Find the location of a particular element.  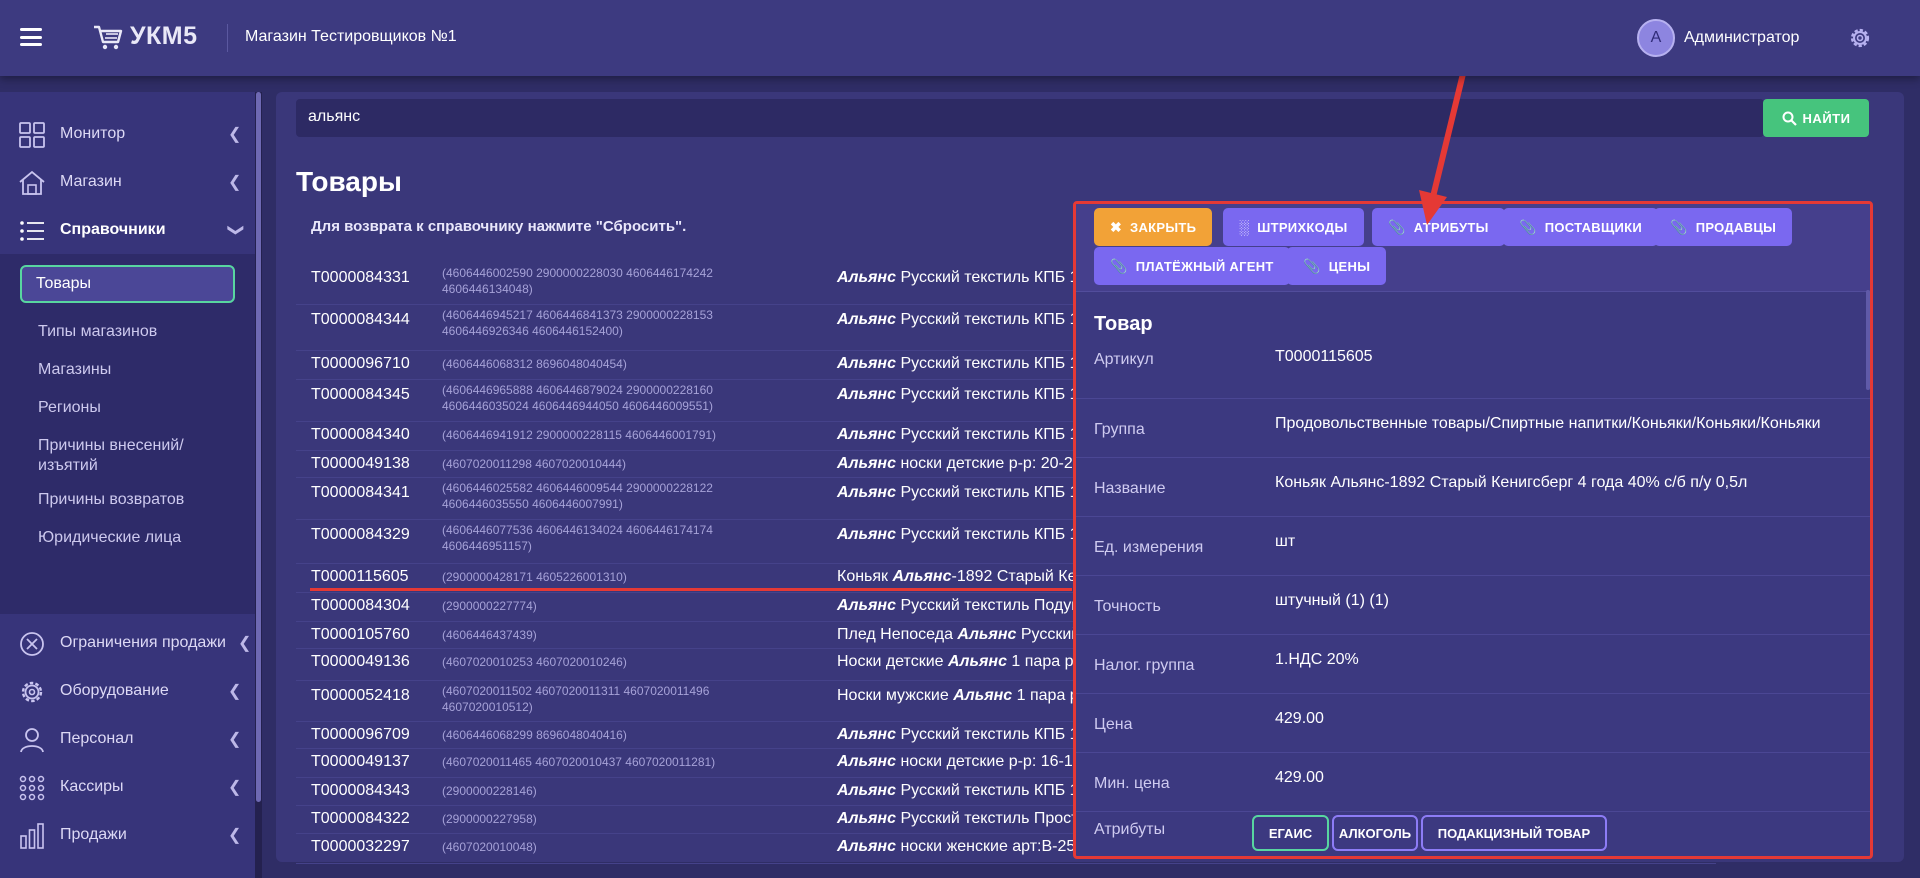

restriction-icon is located at coordinates (32, 644).